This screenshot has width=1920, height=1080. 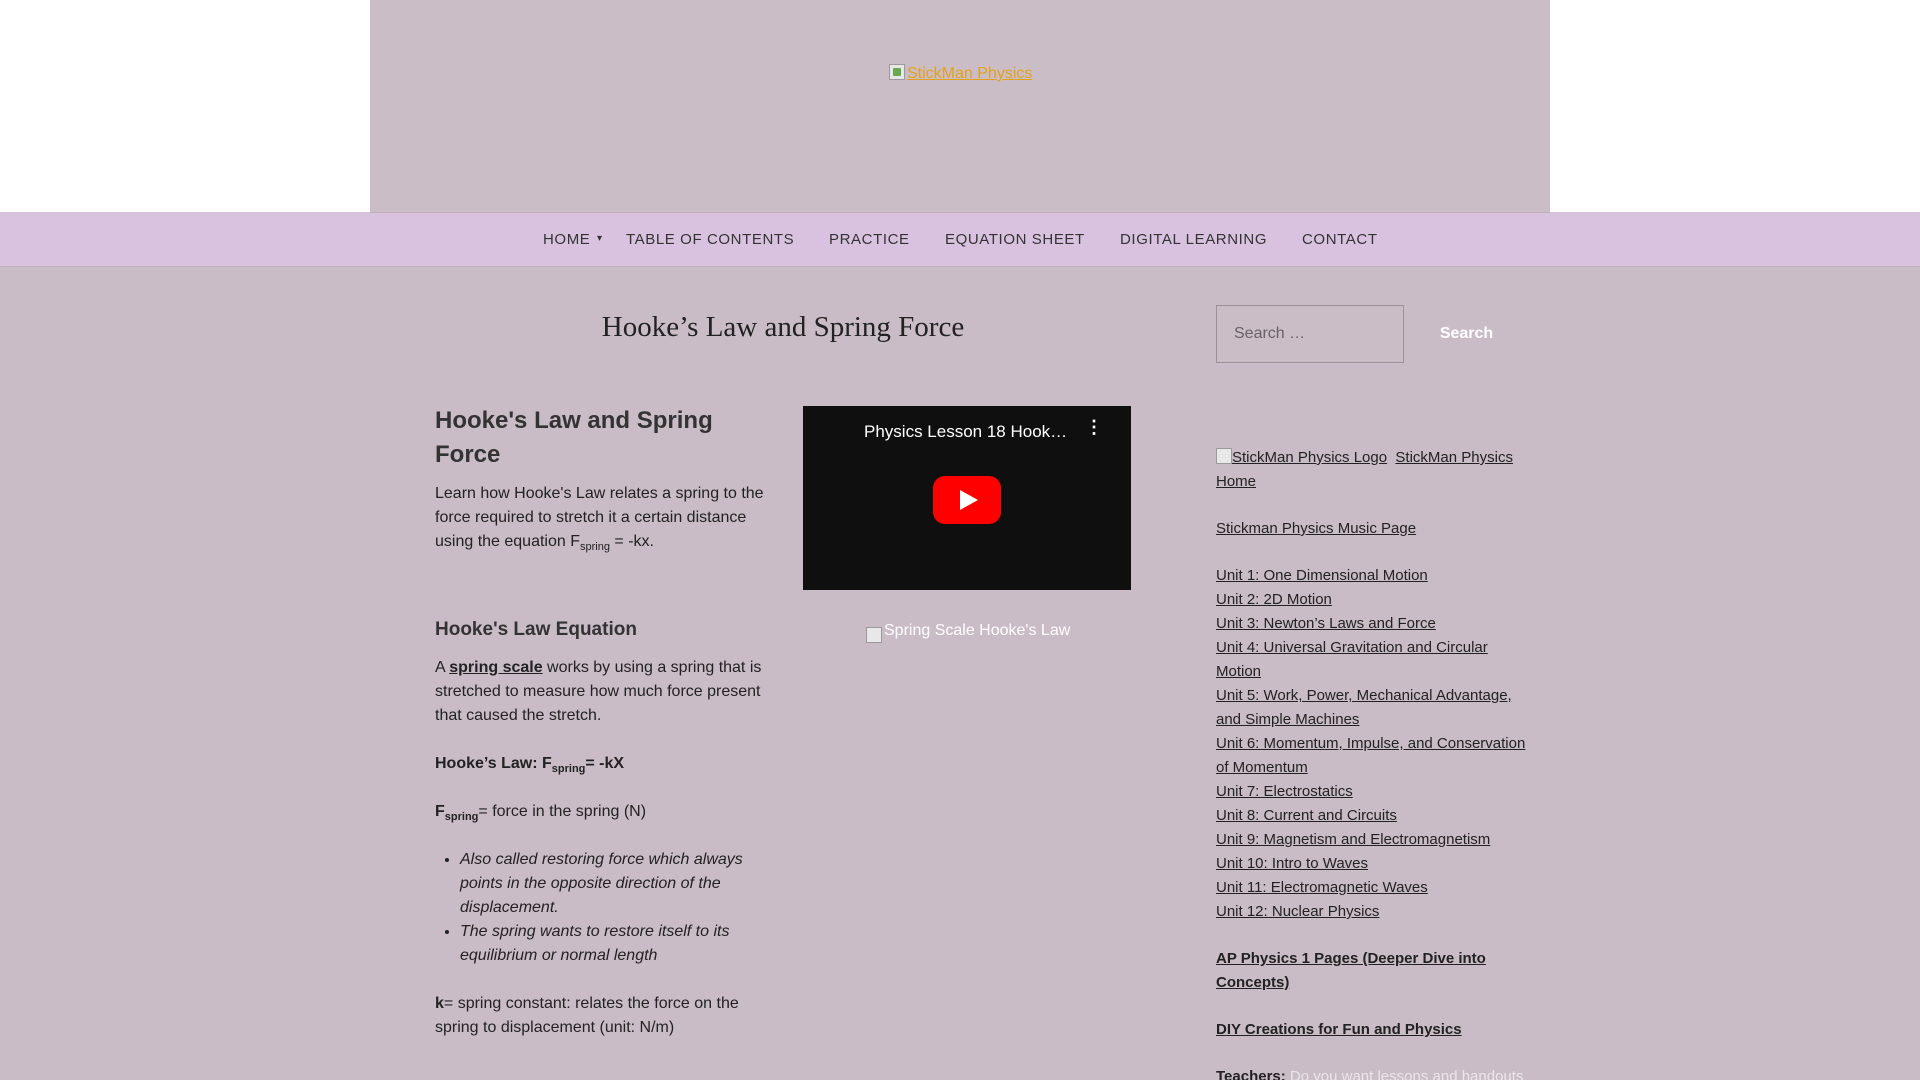 I want to click on unit-link-10: Unit 10: Intro to Waves, so click(x=1292, y=863).